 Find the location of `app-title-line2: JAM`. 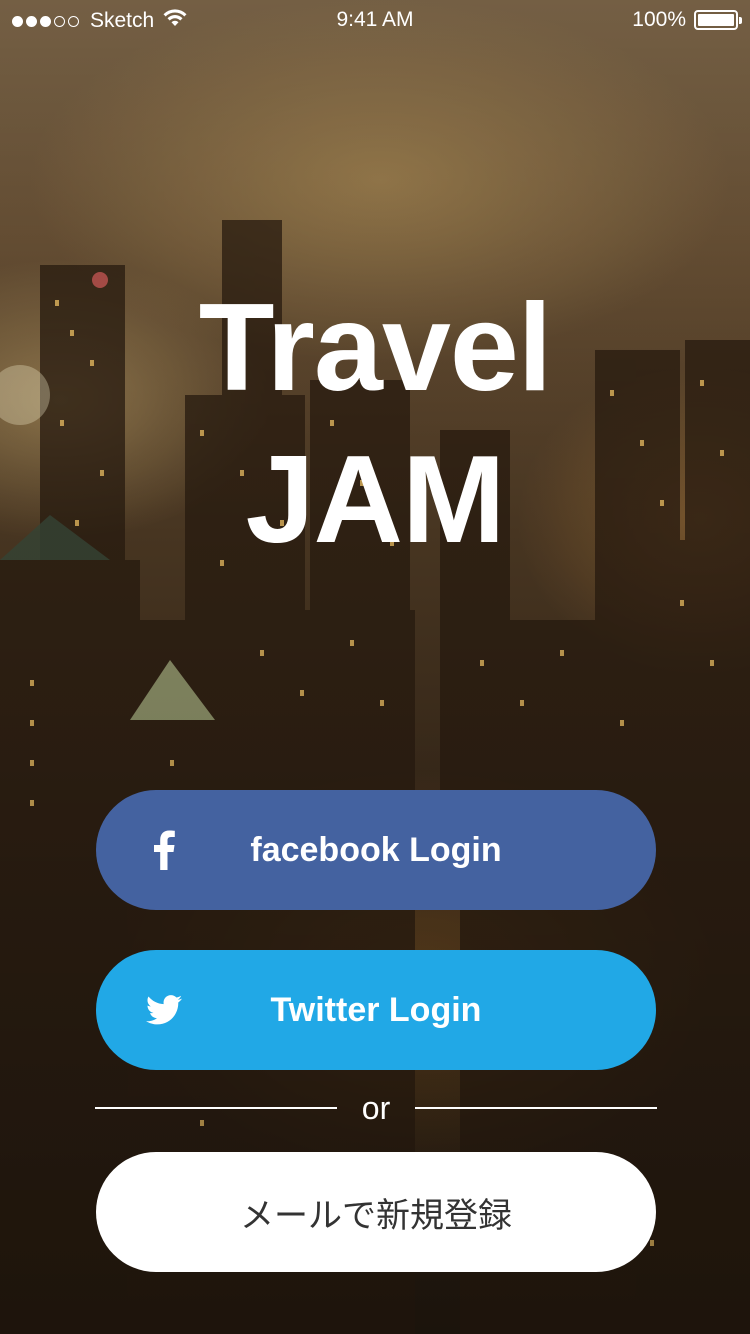

app-title-line2: JAM is located at coordinates (375, 500).